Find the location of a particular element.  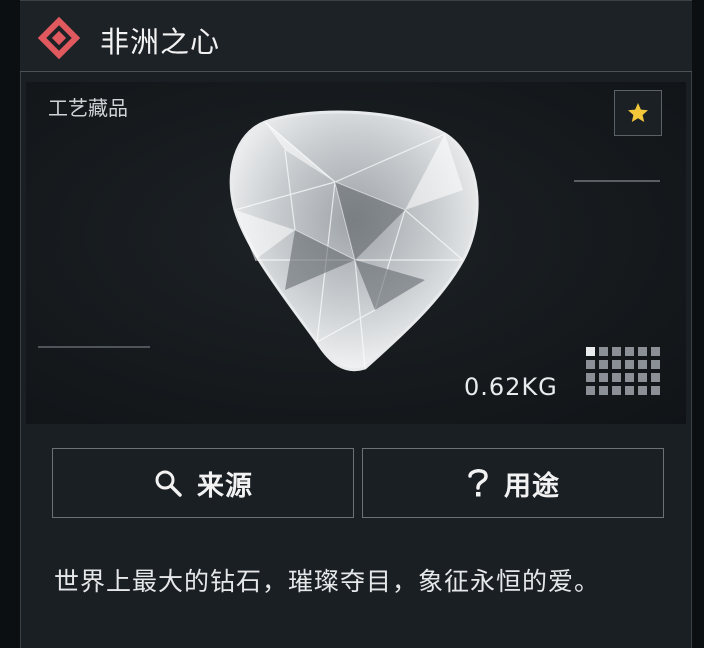

usage-button-label: 用途 is located at coordinates (532, 486).